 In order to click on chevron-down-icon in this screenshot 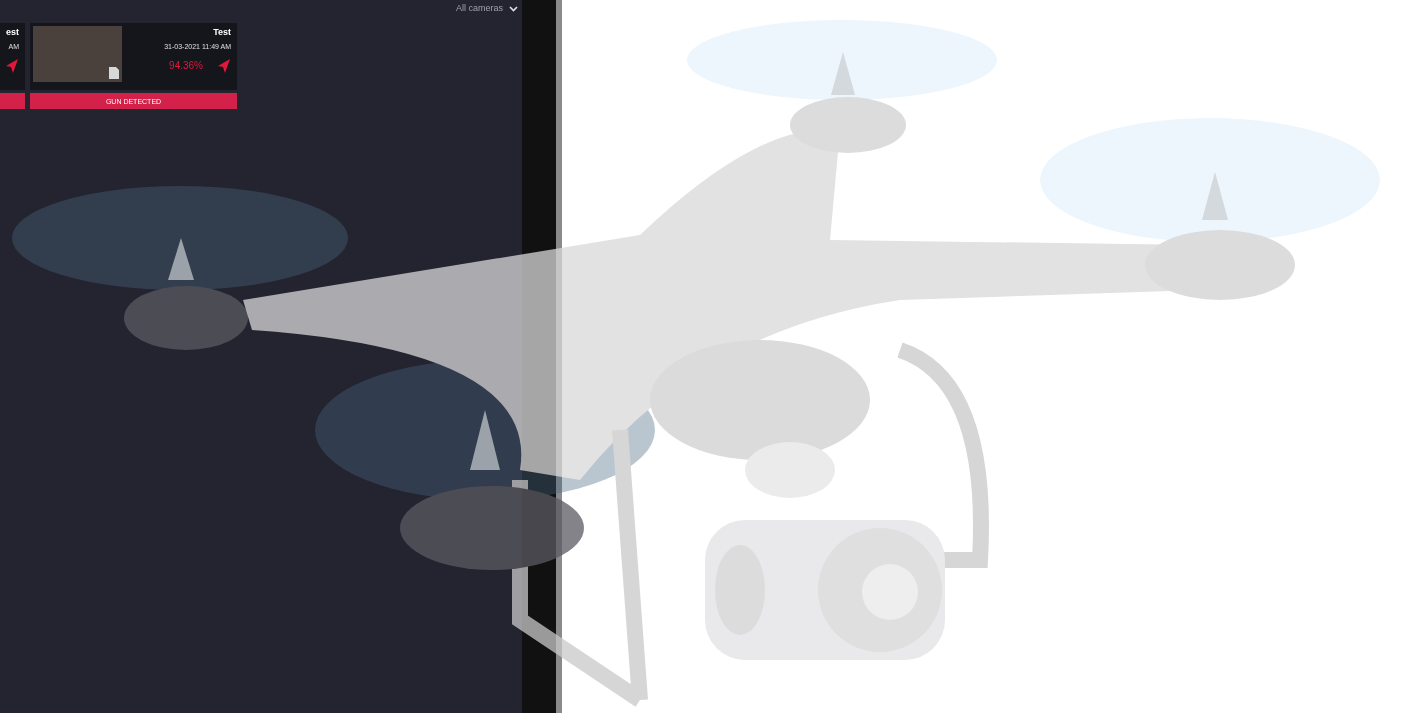, I will do `click(513, 9)`.